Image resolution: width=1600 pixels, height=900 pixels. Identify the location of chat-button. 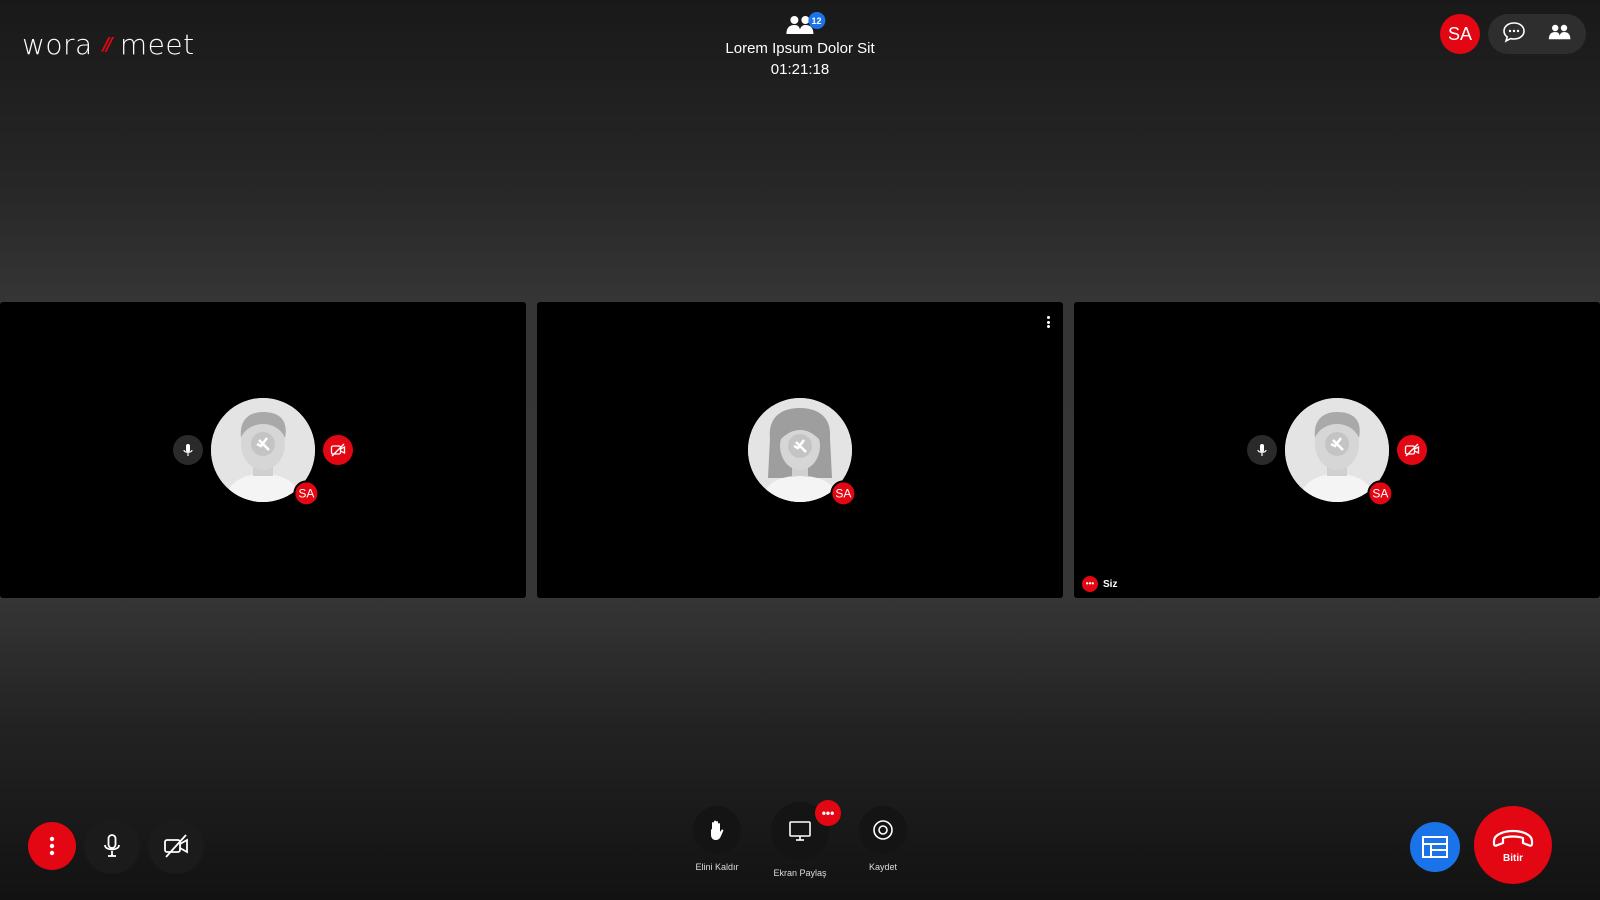
(1514, 34).